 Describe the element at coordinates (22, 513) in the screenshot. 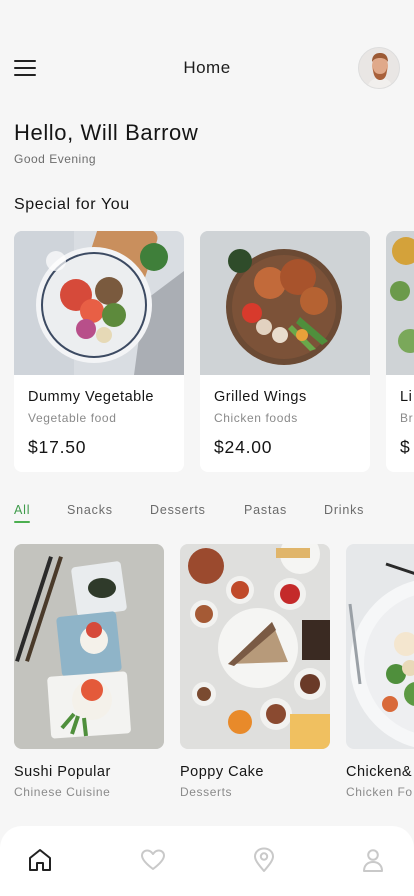

I see `tab-all: All` at that location.